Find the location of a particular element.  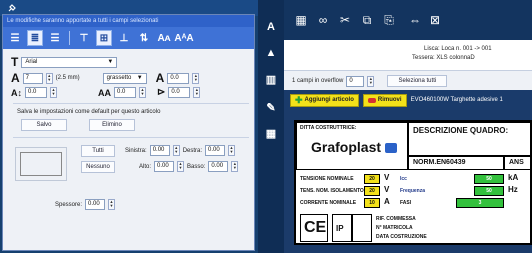

tool-strip: A ▲ ▥ ✎ ▦ is located at coordinates (271, 126).